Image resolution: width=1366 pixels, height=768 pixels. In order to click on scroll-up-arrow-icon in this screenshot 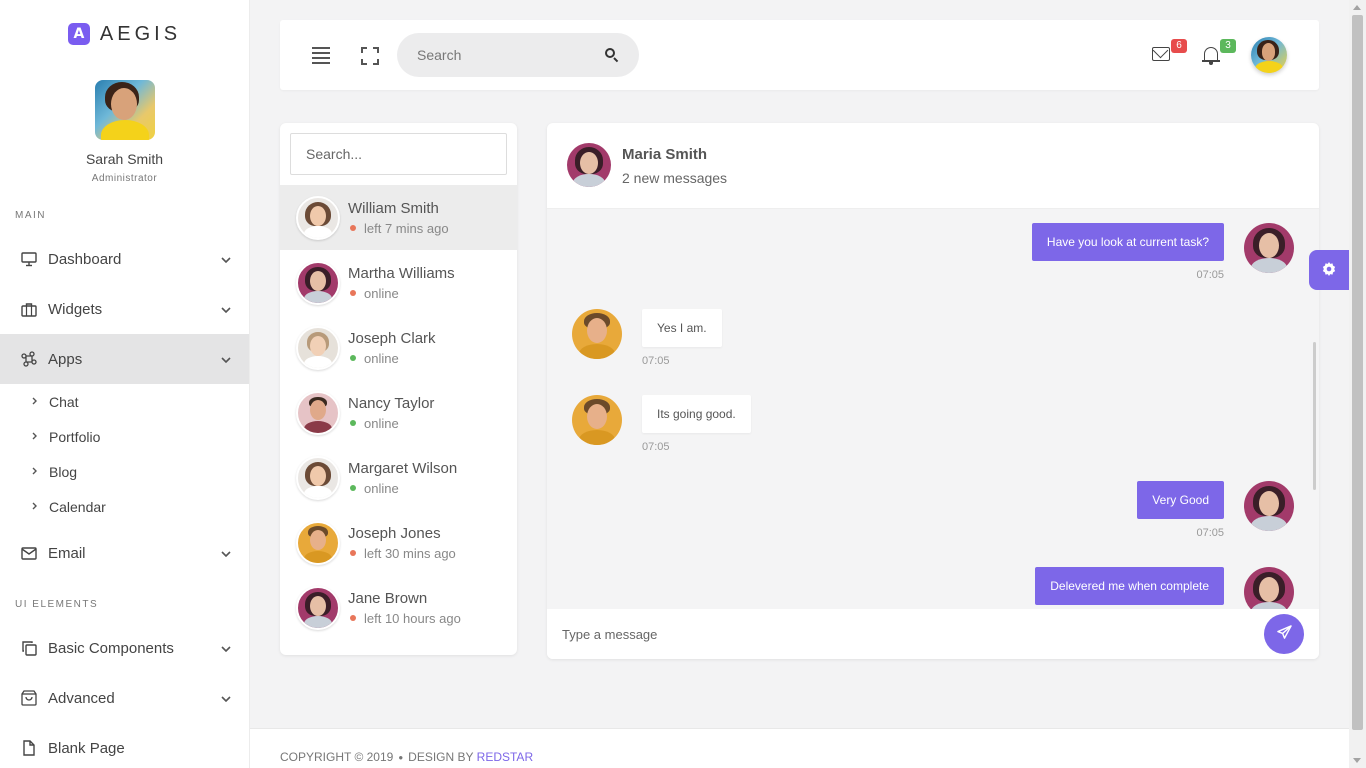, I will do `click(1357, 7)`.